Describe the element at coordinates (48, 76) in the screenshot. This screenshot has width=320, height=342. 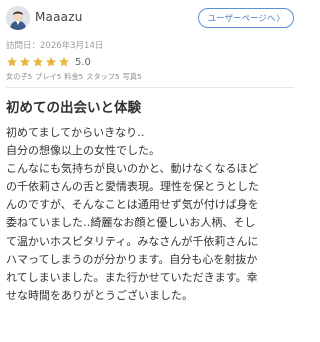
I see `sub-rating-play: プレイ5` at that location.